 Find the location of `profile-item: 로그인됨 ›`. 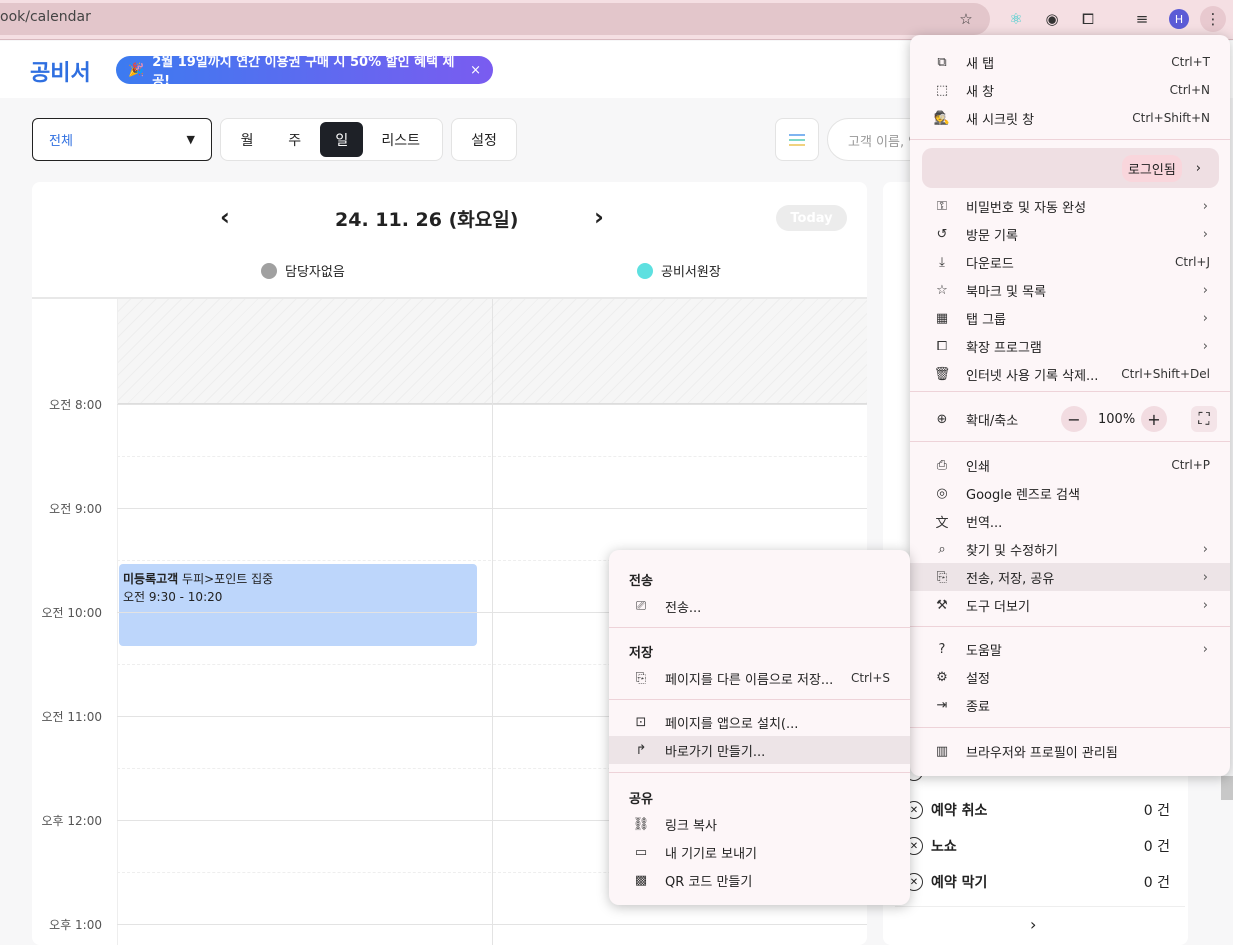

profile-item: 로그인됨 › is located at coordinates (1070, 168).